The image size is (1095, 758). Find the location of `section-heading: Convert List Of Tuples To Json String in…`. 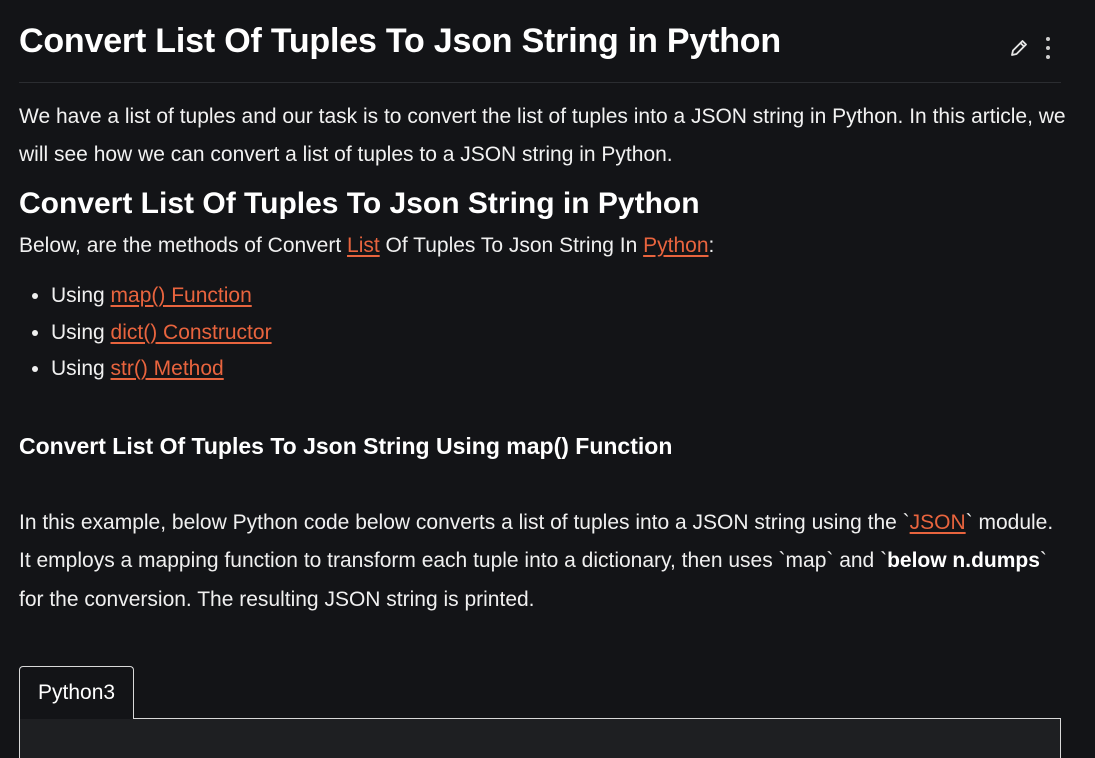

section-heading: Convert List Of Tuples To Json String in… is located at coordinates (359, 203).